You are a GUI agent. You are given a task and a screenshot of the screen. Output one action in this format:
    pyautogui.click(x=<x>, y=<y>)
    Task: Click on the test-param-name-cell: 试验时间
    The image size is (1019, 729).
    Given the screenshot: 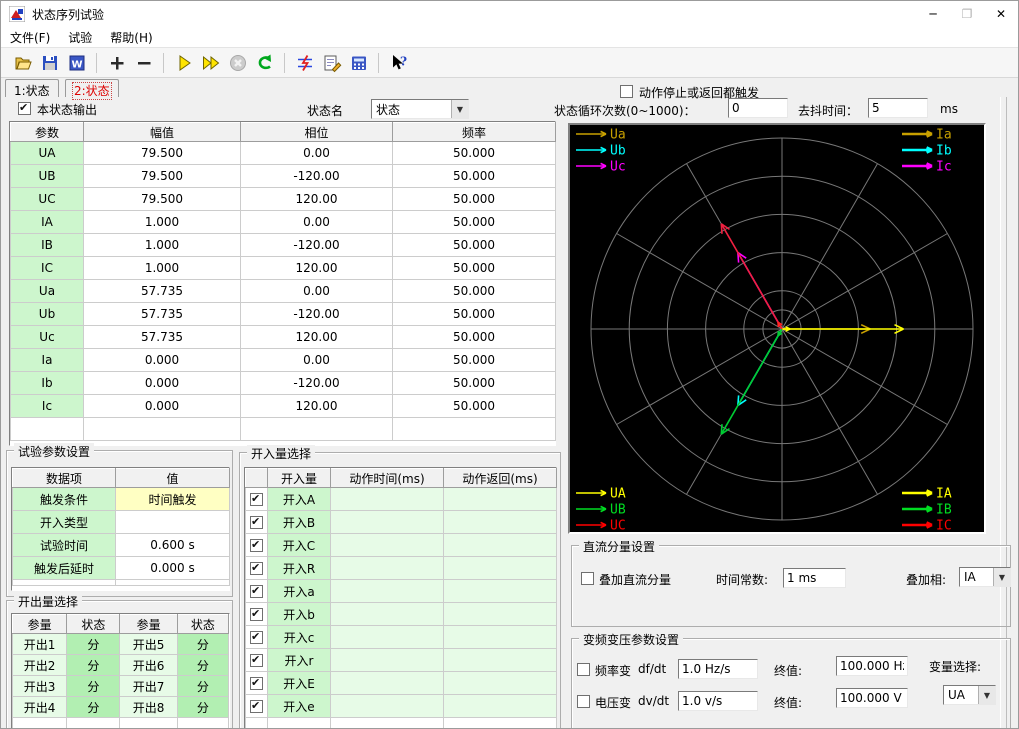 What is the action you would take?
    pyautogui.click(x=64, y=545)
    